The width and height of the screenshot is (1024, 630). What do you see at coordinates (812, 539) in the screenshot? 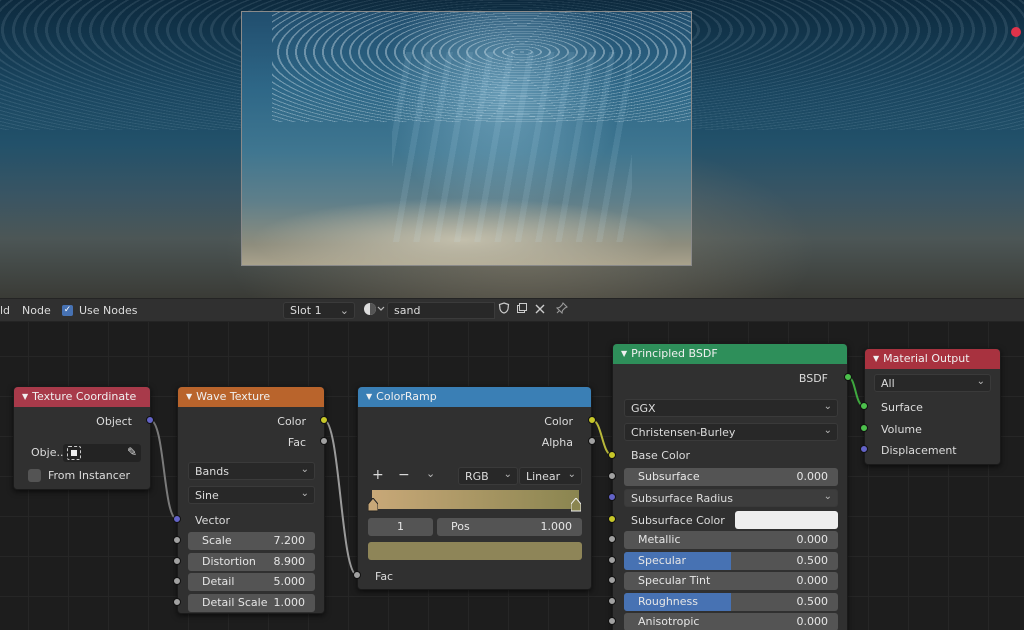
I see `field-value: 0.000` at bounding box center [812, 539].